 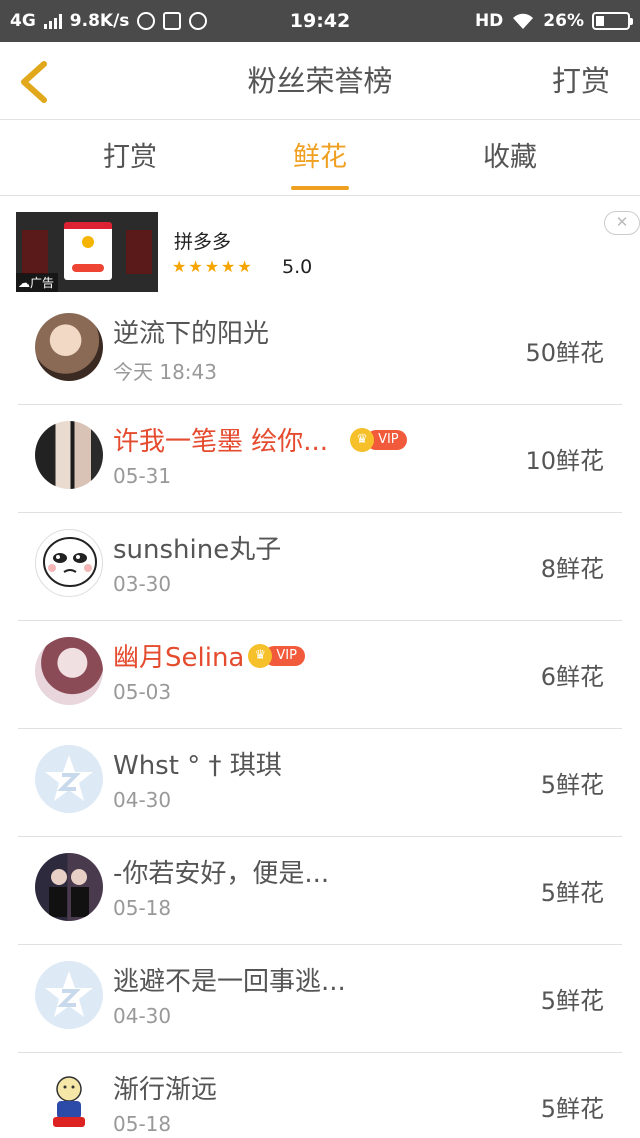 I want to click on fan-date: 05-31, so click(x=142, y=476).